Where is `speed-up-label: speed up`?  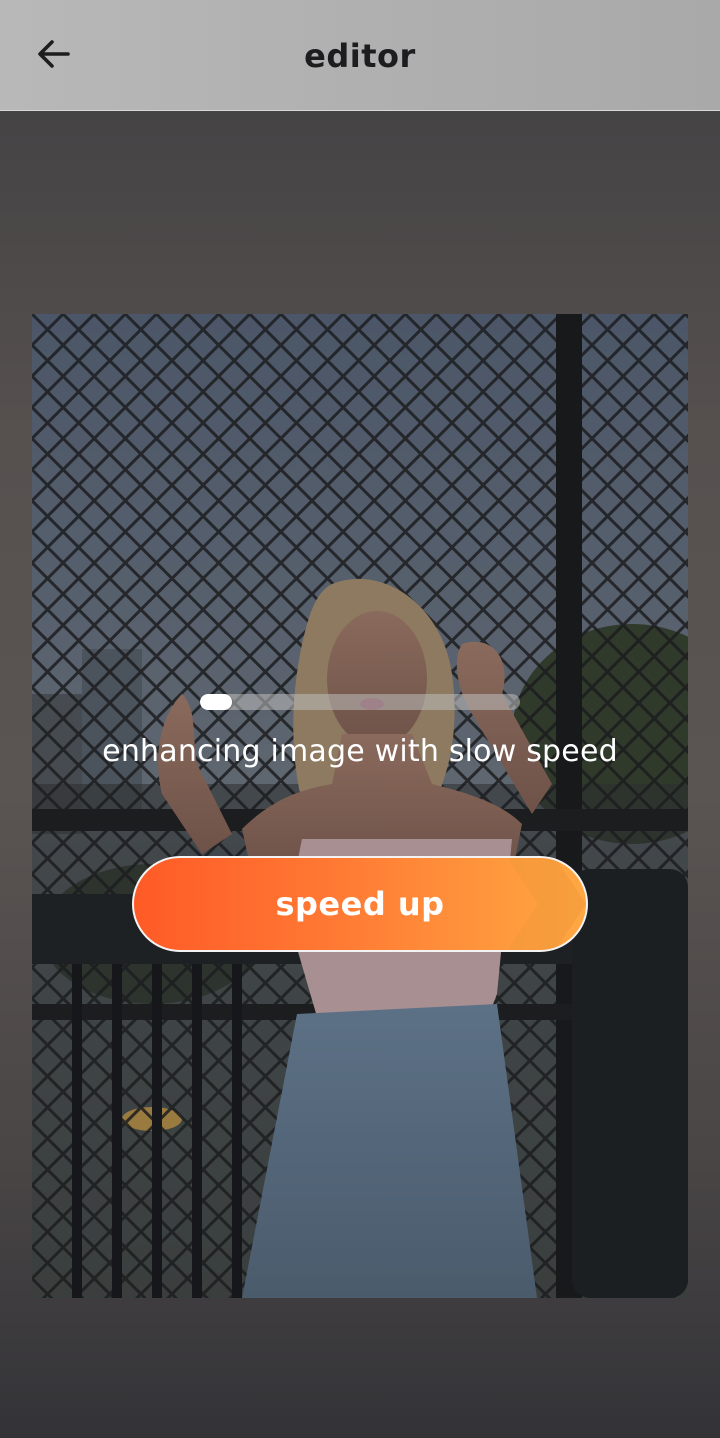 speed-up-label: speed up is located at coordinates (360, 904).